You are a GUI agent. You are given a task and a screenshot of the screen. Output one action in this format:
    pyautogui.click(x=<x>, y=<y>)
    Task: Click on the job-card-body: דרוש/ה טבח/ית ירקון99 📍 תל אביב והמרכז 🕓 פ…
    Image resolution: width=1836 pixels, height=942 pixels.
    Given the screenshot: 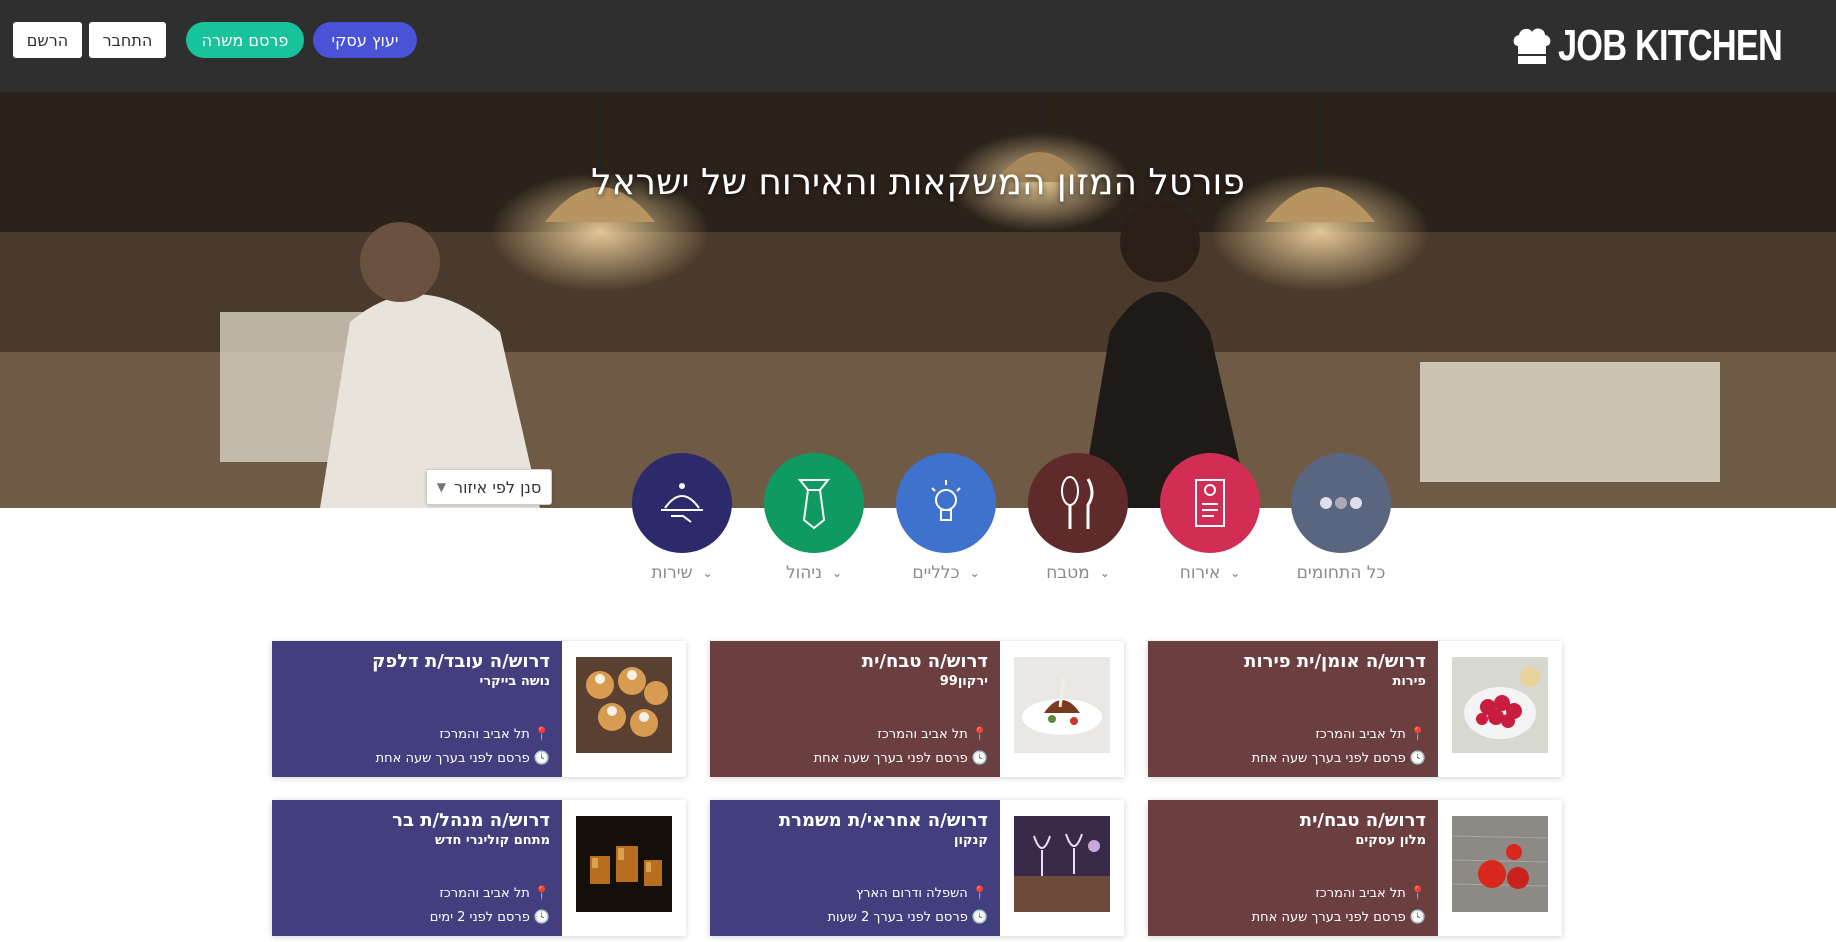 What is the action you would take?
    pyautogui.click(x=855, y=709)
    